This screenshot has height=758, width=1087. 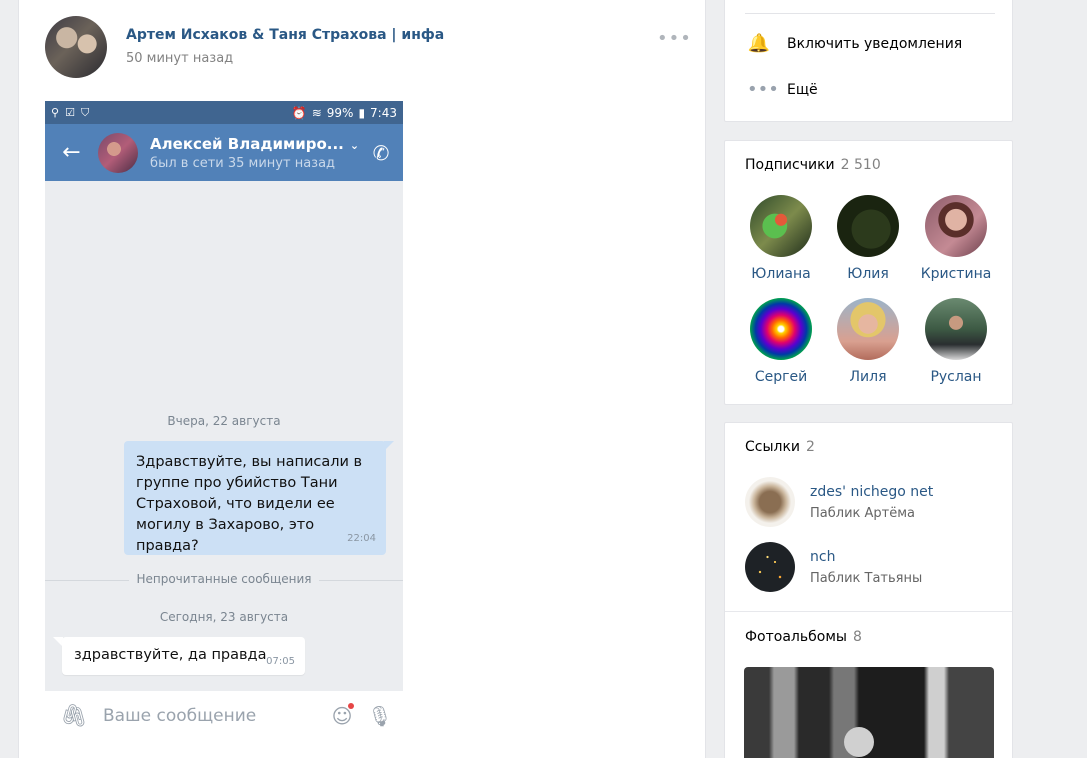 I want to click on back-arrow-icon: ←, so click(x=71, y=152).